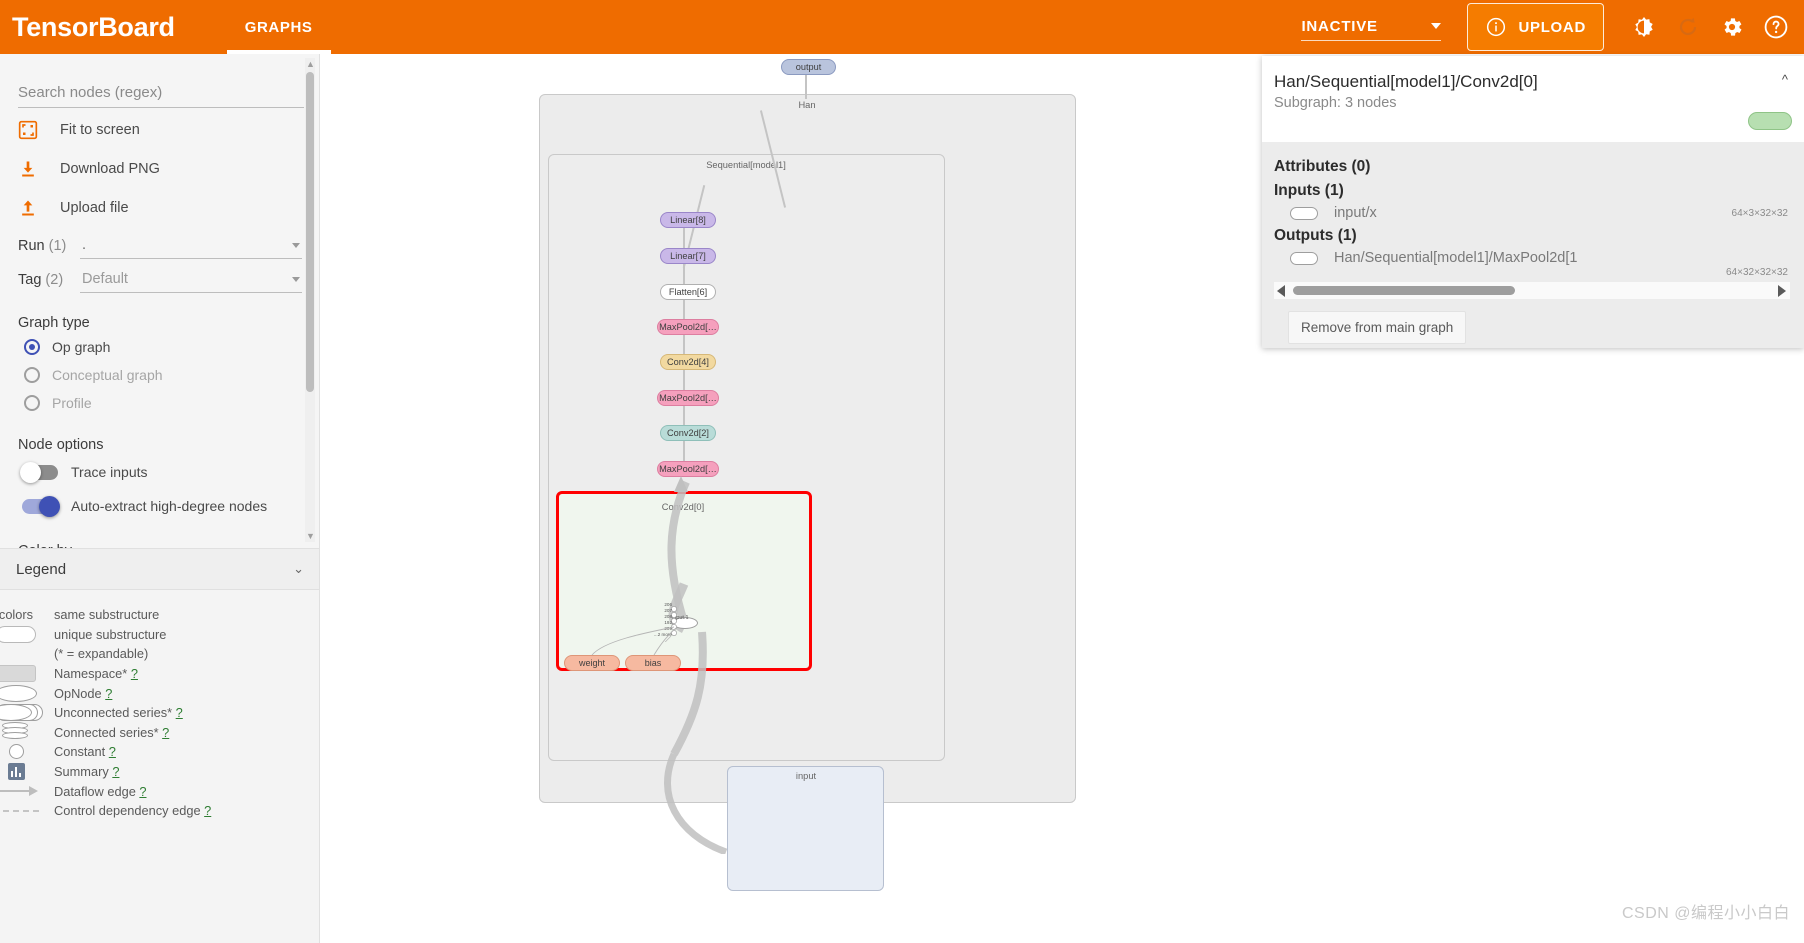  I want to click on legend-label: Namespace* ?, so click(96, 674).